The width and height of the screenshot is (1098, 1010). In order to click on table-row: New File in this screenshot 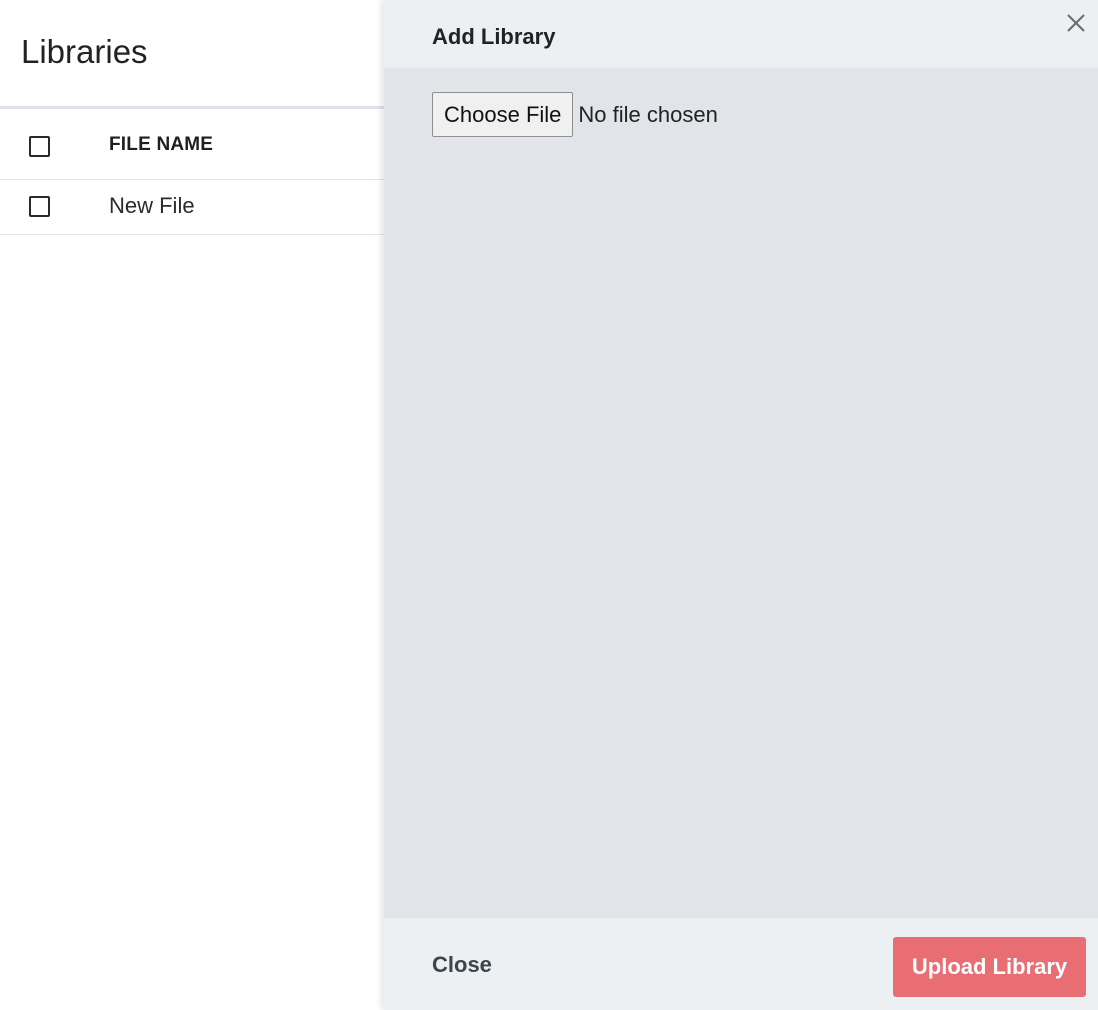, I will do `click(192, 207)`.